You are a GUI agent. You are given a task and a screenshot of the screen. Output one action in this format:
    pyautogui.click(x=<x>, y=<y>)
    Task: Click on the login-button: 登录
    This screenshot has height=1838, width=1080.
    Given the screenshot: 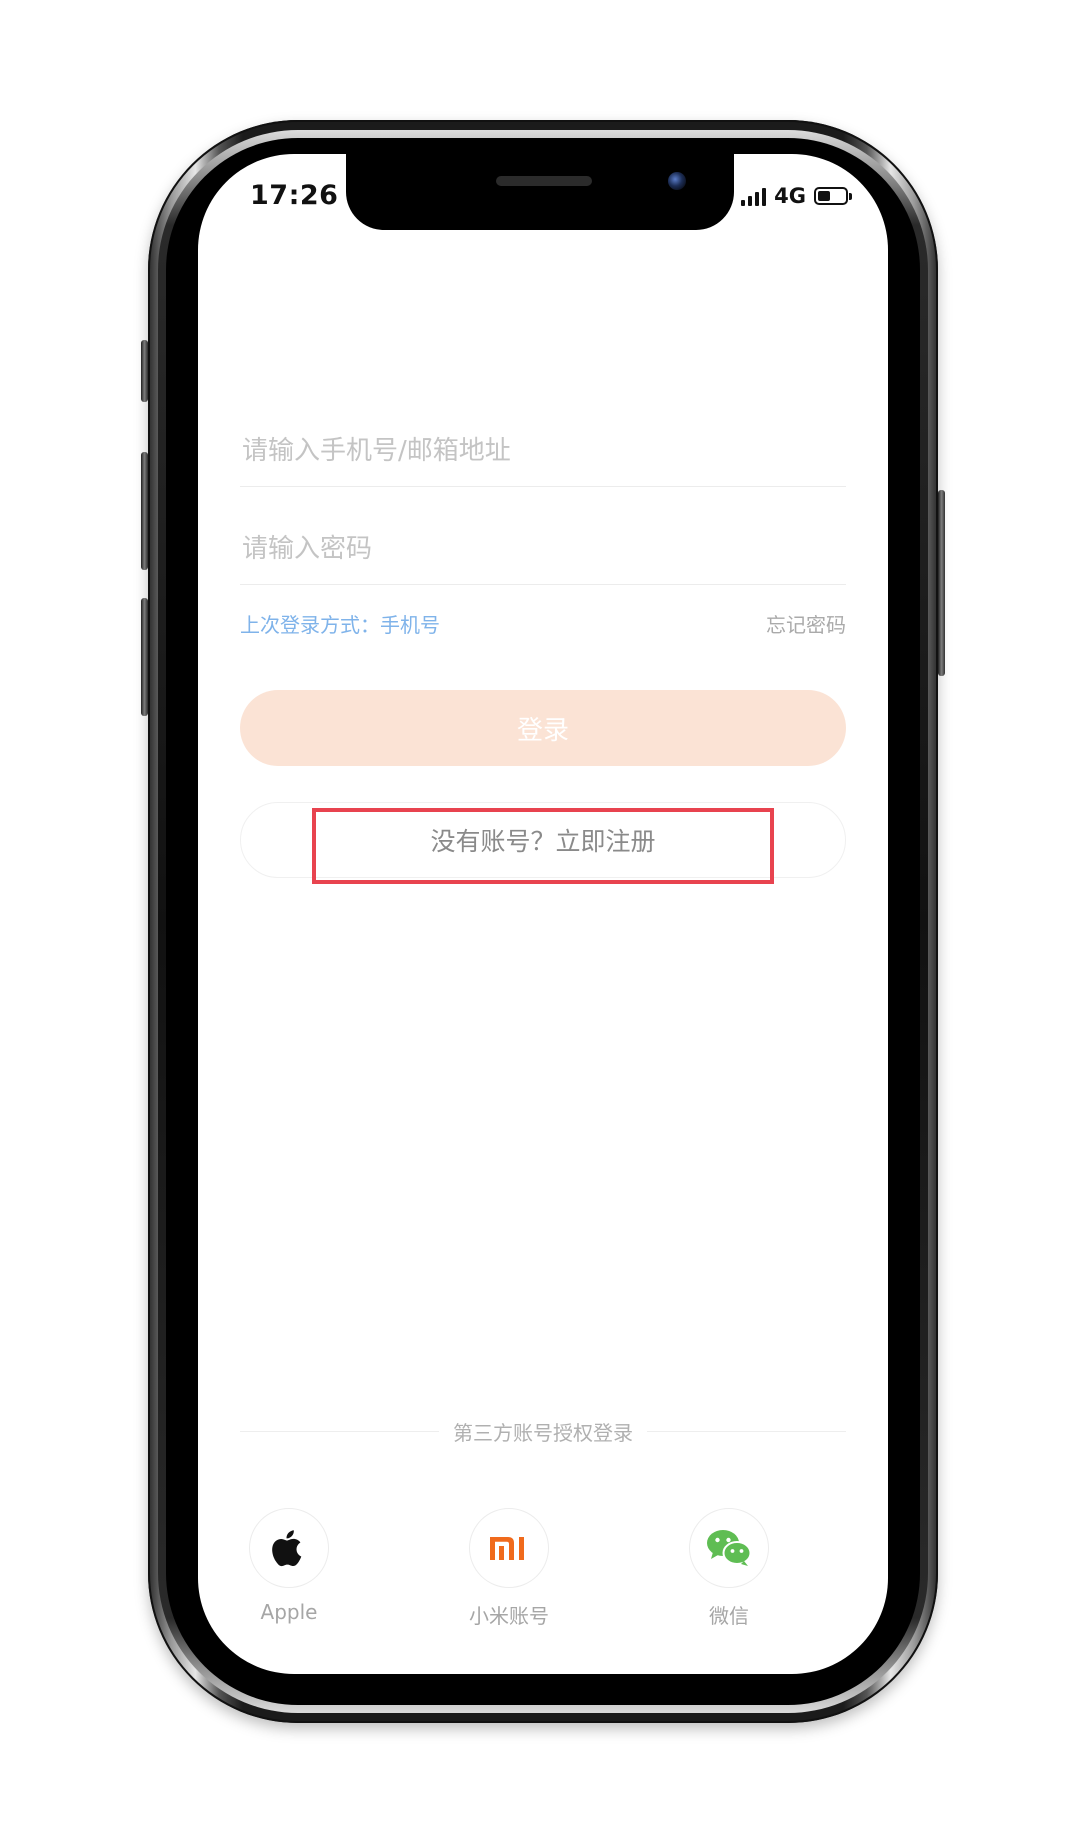 What is the action you would take?
    pyautogui.click(x=543, y=728)
    